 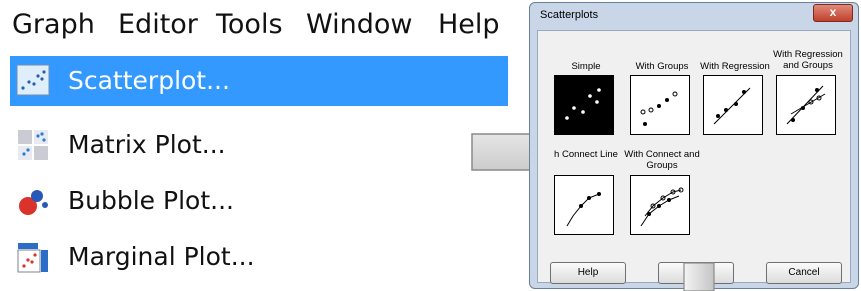 What do you see at coordinates (735, 66) in the screenshot?
I see `option-label: With Regression` at bounding box center [735, 66].